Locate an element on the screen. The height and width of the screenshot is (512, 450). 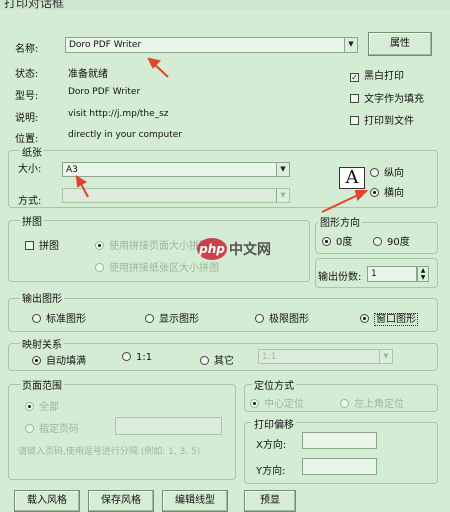
annotation-arrowhead-printer is located at coordinates (154, 63).